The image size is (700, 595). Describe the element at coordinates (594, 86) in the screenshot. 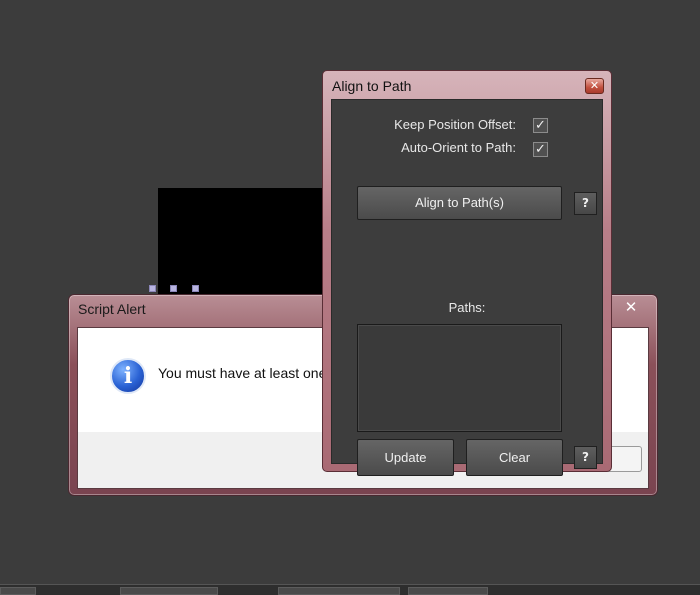

I see `close-icon: ✕` at that location.